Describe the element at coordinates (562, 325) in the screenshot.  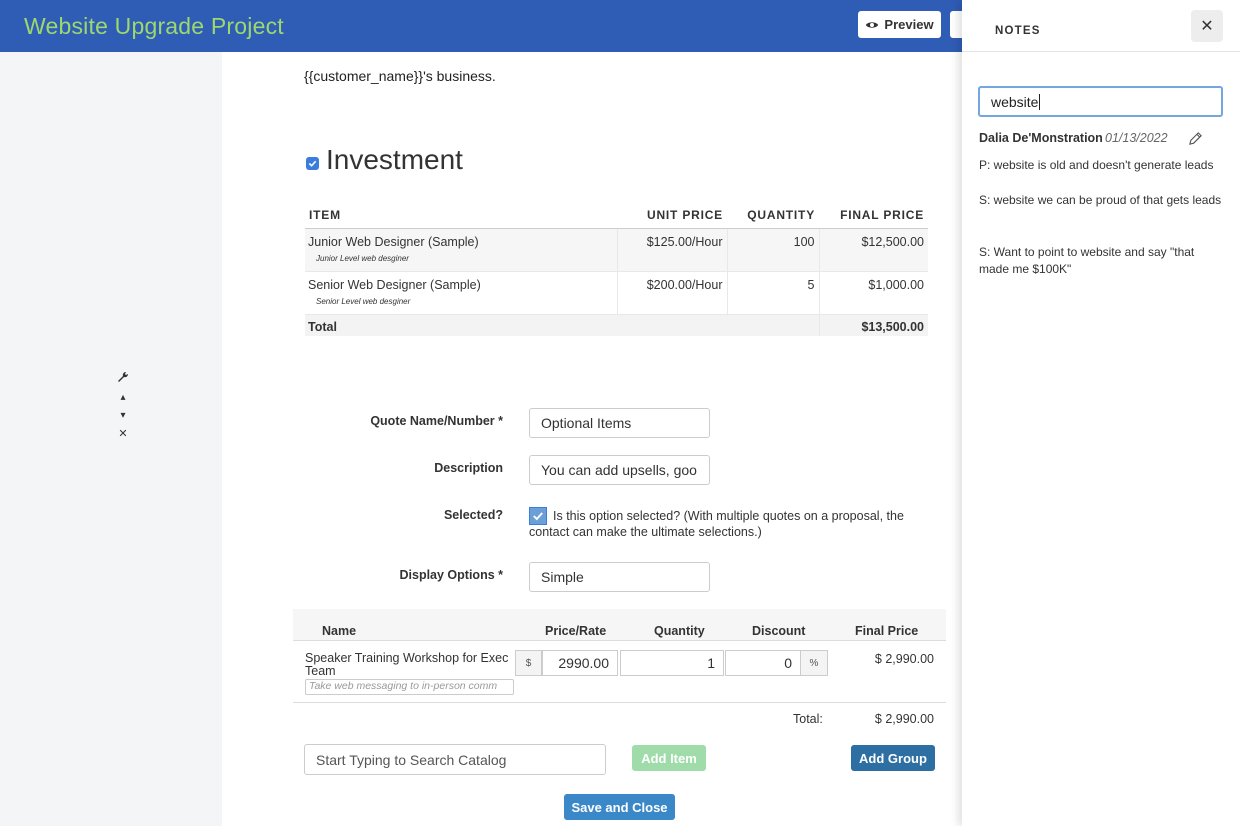
I see `total-label: Total` at that location.